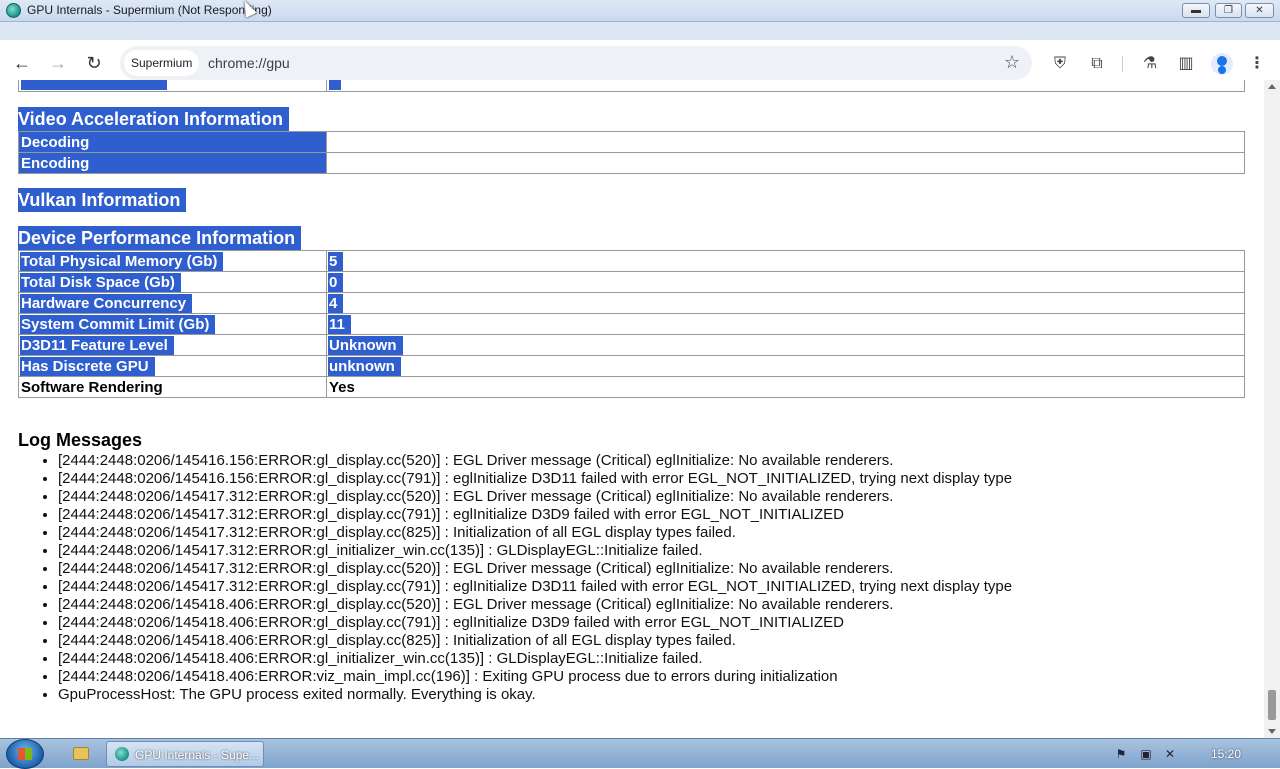  I want to click on table-cell-label: Total Disk Space (Gb), so click(172, 282).